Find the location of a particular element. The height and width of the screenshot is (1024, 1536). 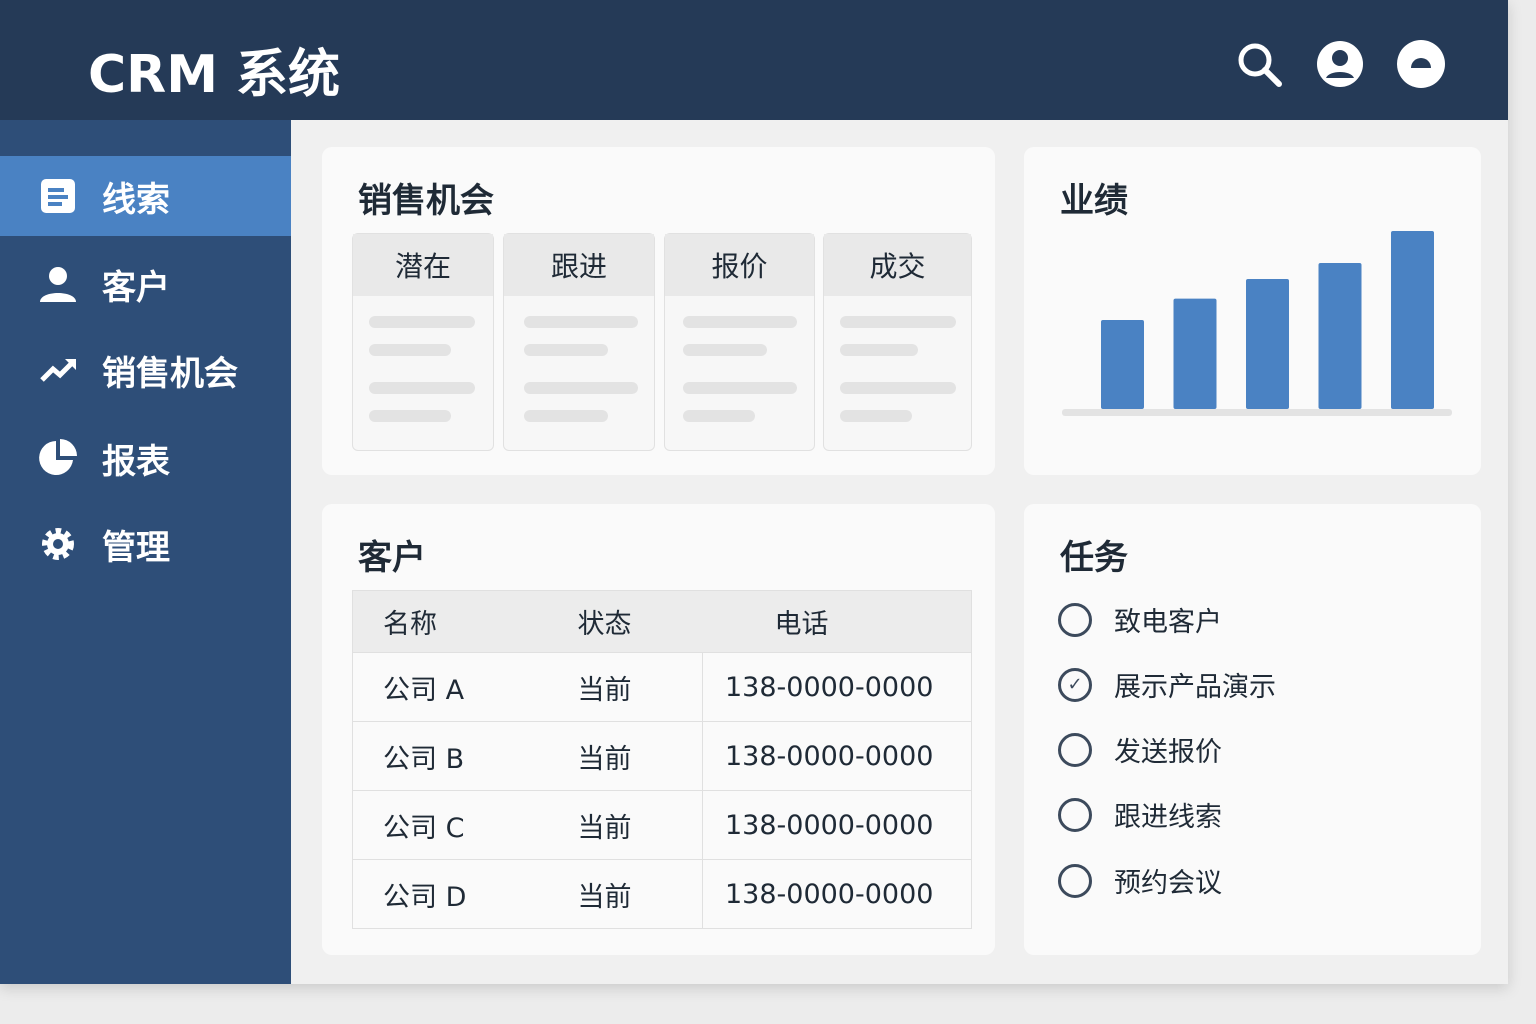

pipeline-column: 潜在 is located at coordinates (423, 342).